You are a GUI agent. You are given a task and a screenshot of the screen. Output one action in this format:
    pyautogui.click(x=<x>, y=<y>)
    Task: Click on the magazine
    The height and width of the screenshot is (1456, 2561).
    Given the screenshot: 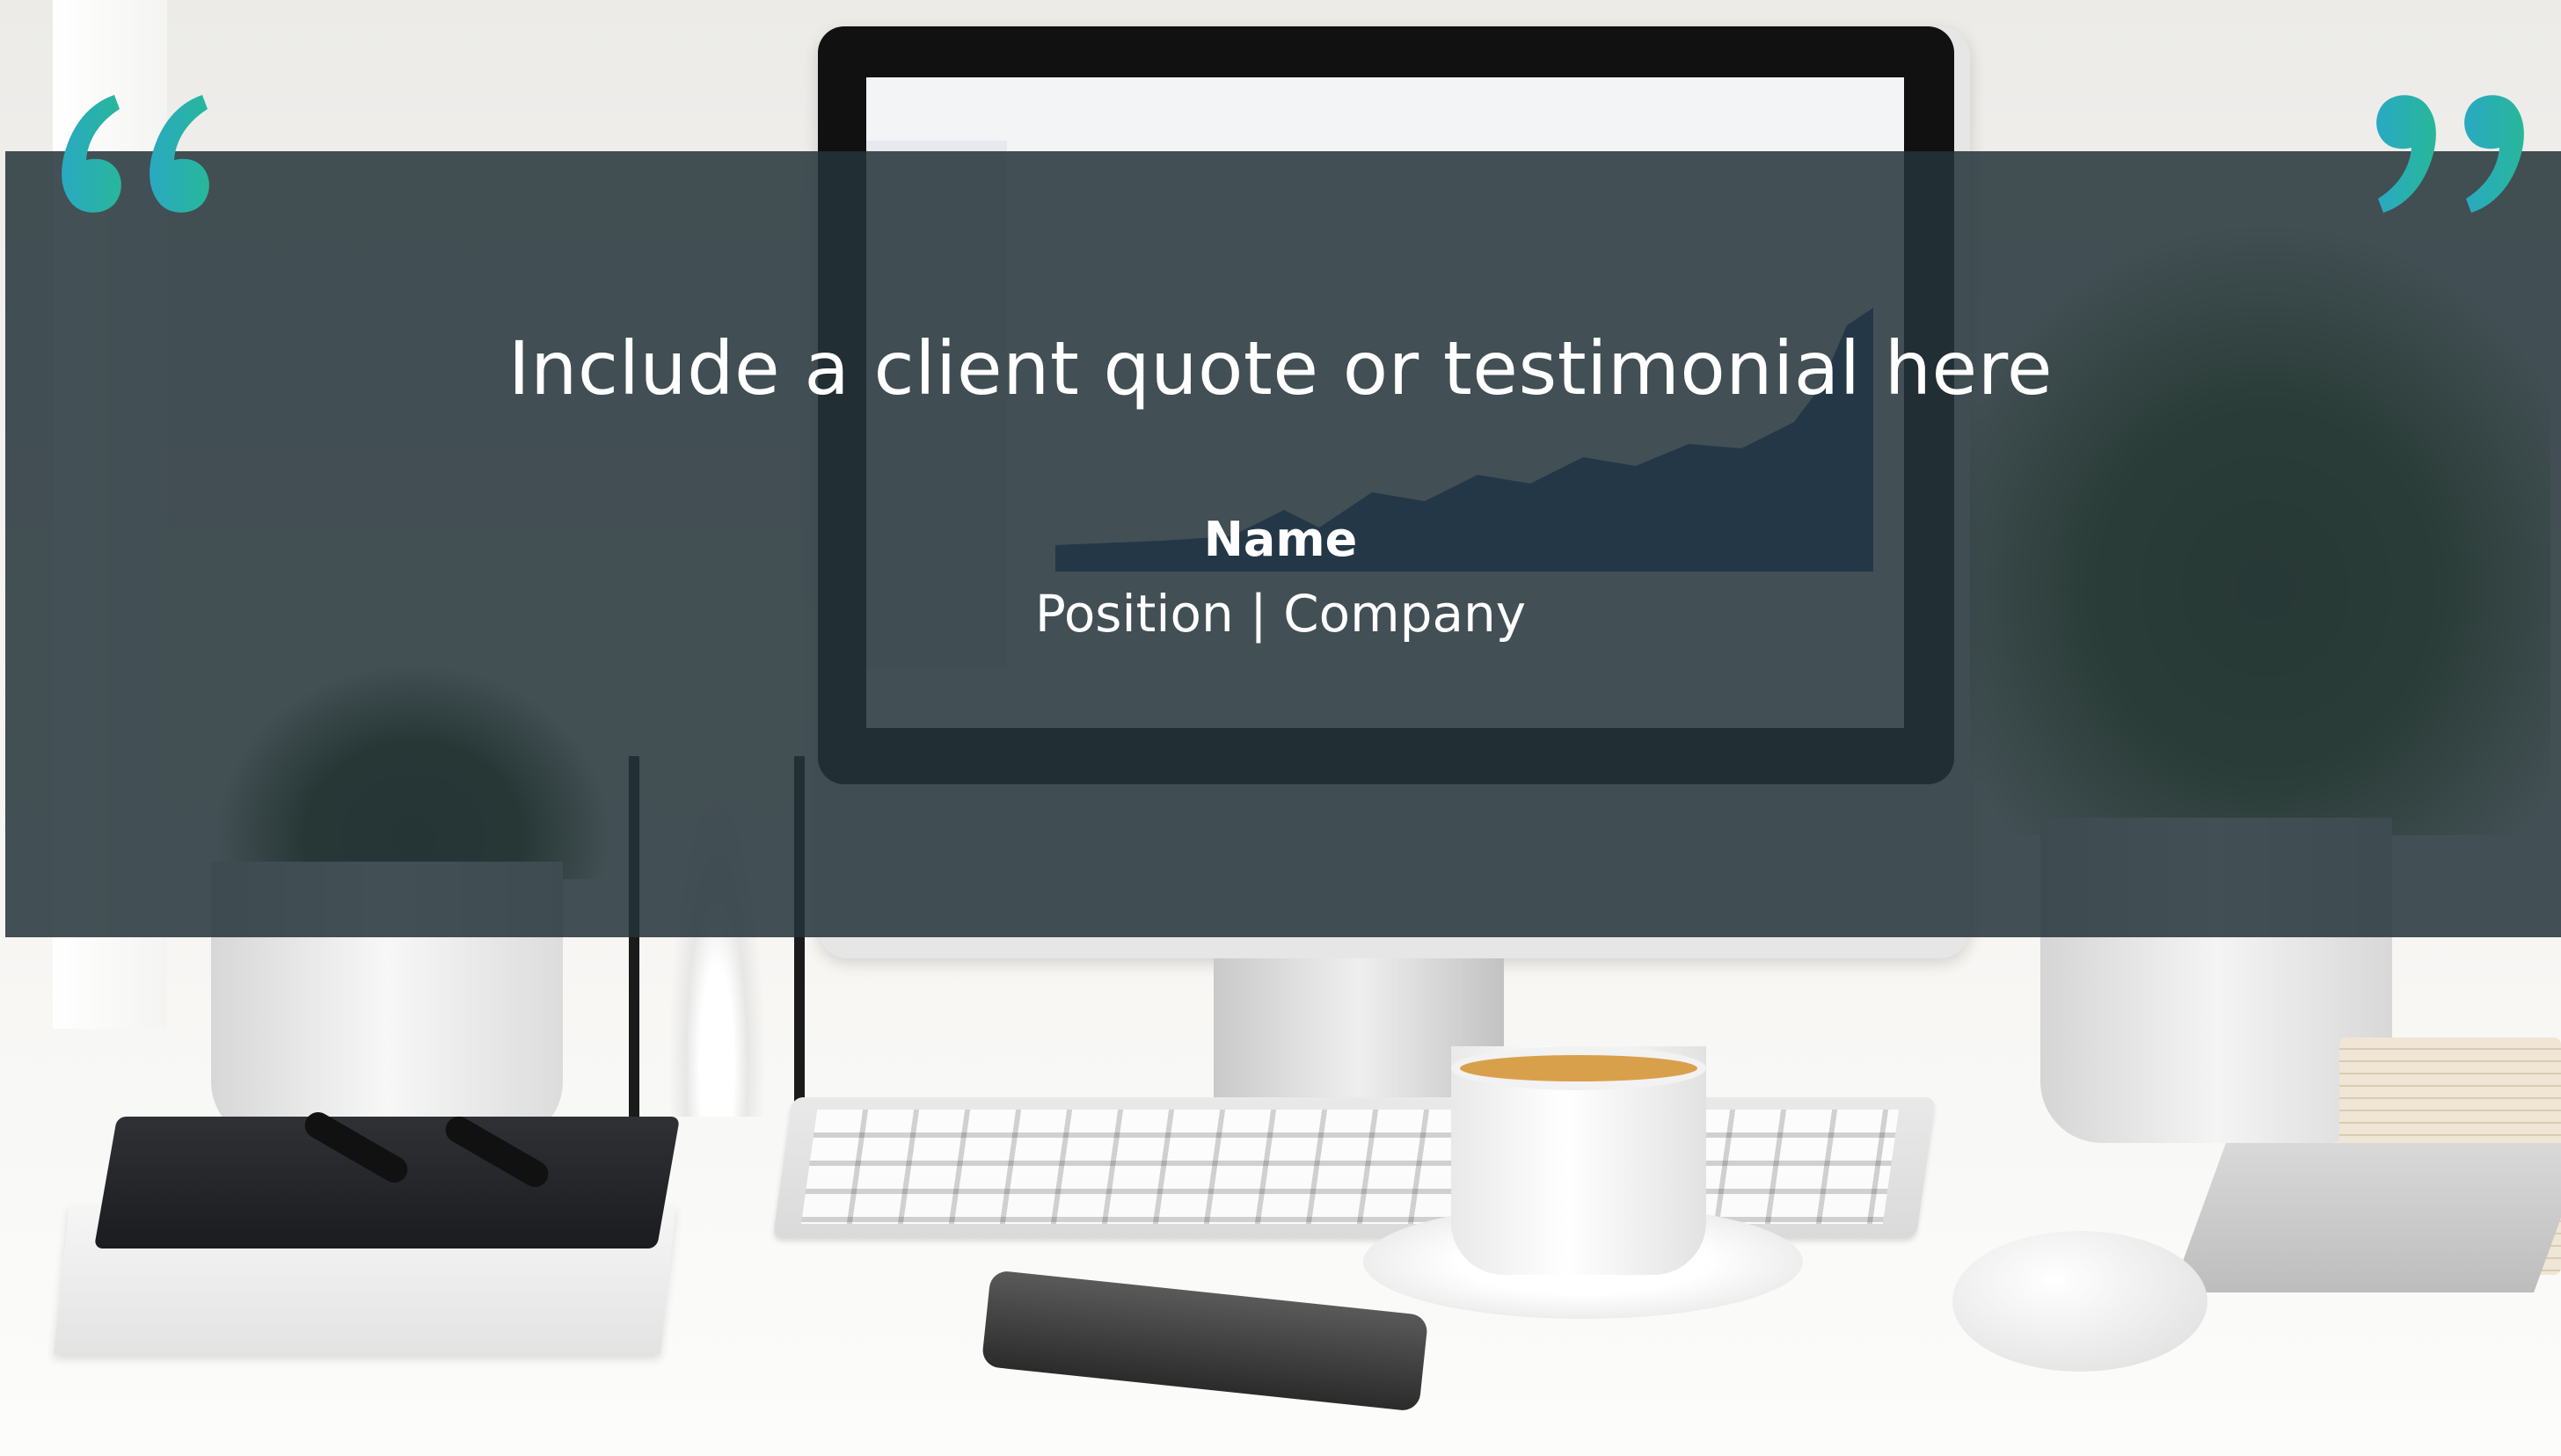 What is the action you would take?
    pyautogui.click(x=2366, y=1217)
    